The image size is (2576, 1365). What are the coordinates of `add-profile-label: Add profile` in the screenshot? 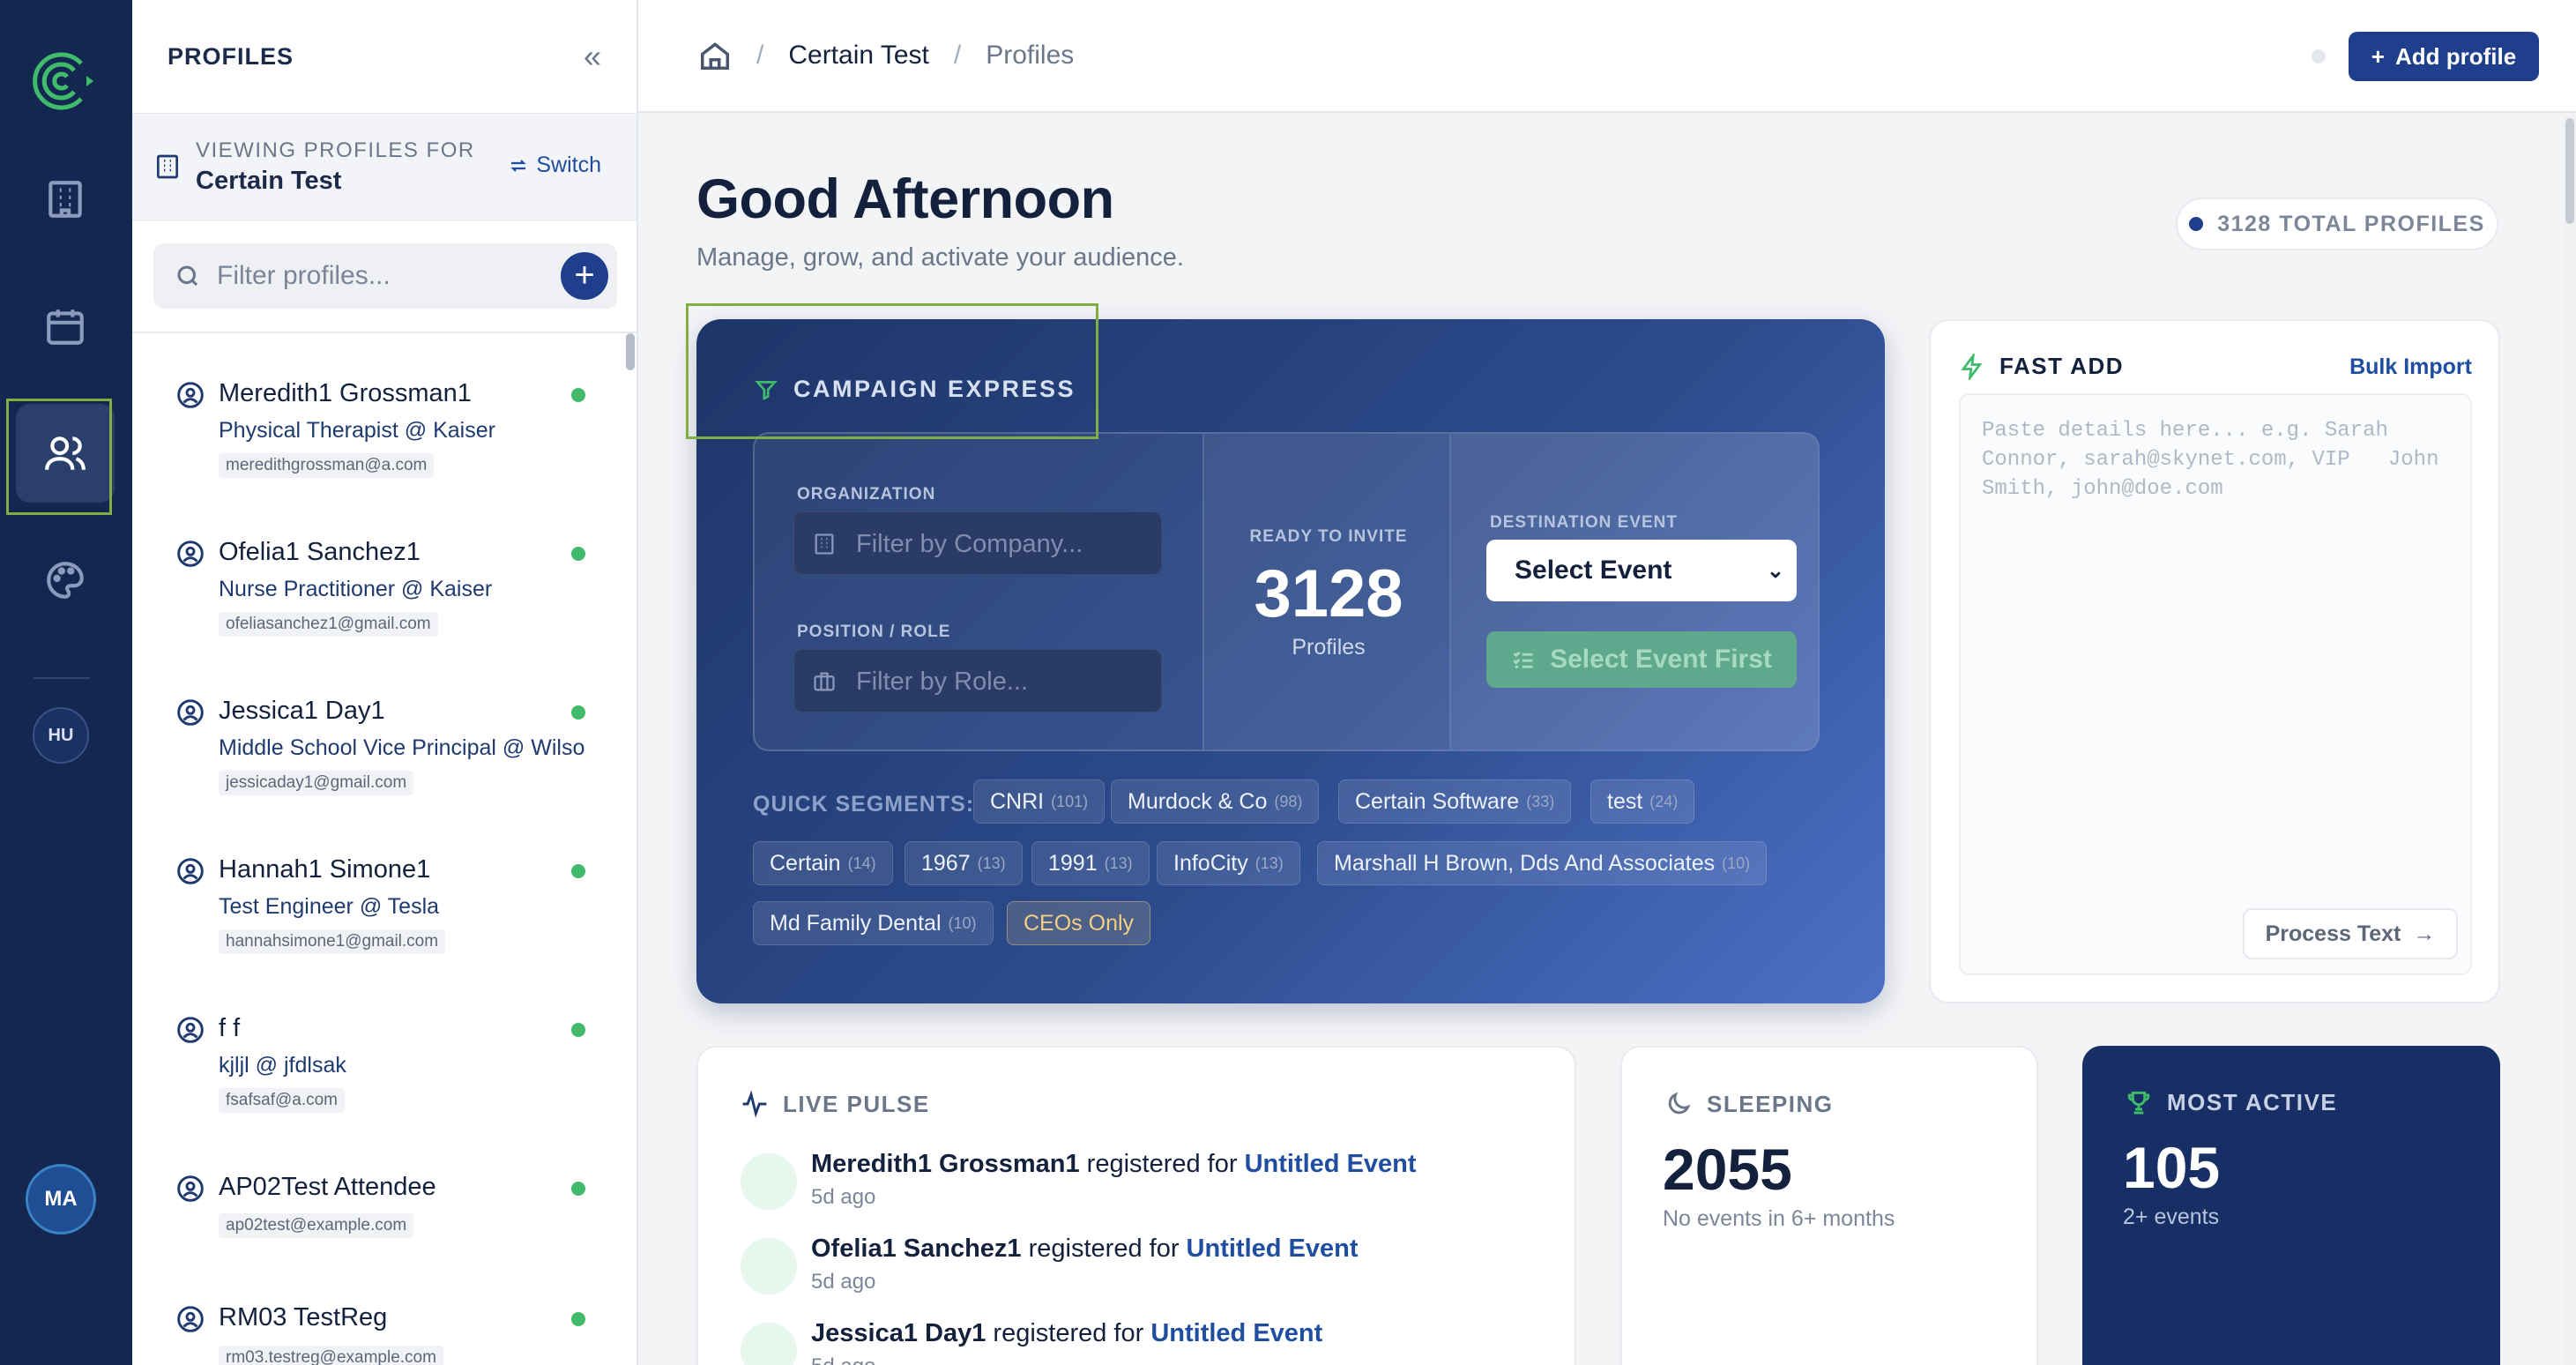 It's located at (2455, 56).